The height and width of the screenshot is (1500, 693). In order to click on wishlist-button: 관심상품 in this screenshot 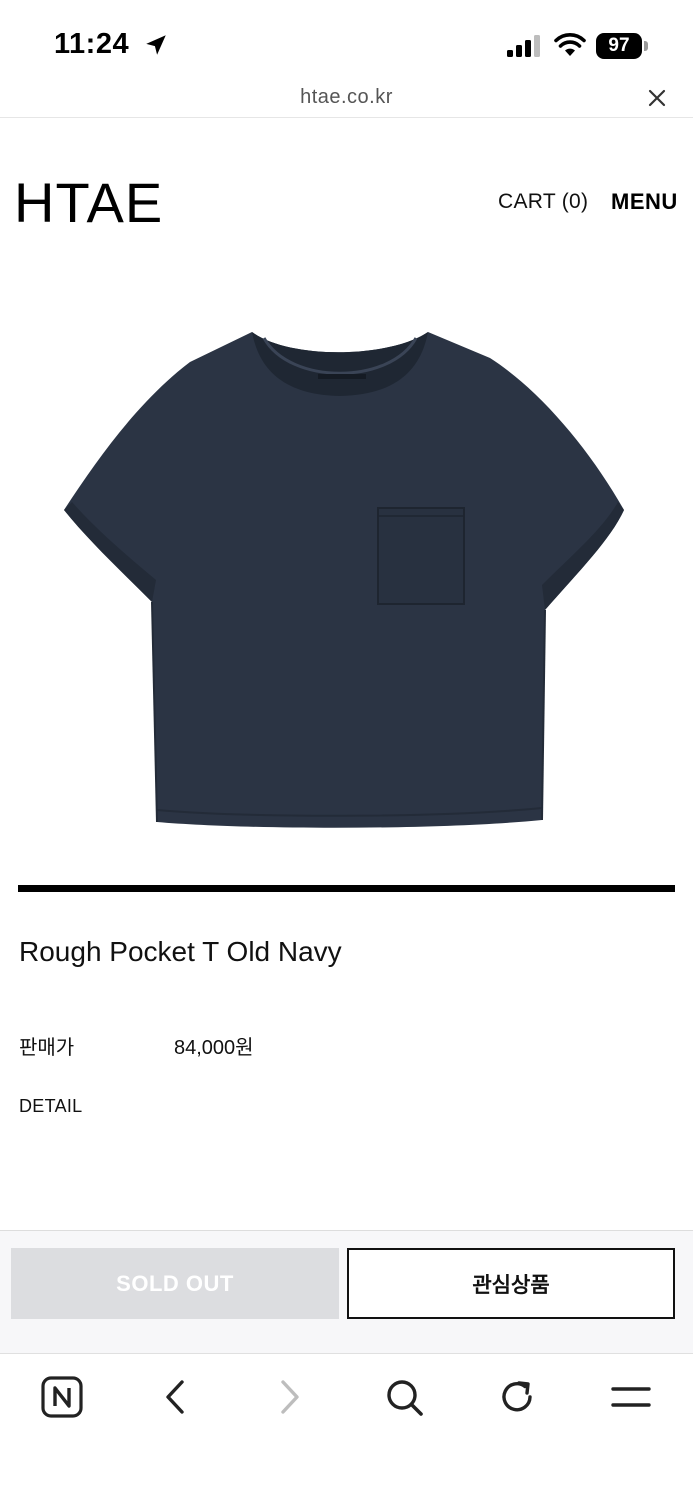, I will do `click(511, 1283)`.